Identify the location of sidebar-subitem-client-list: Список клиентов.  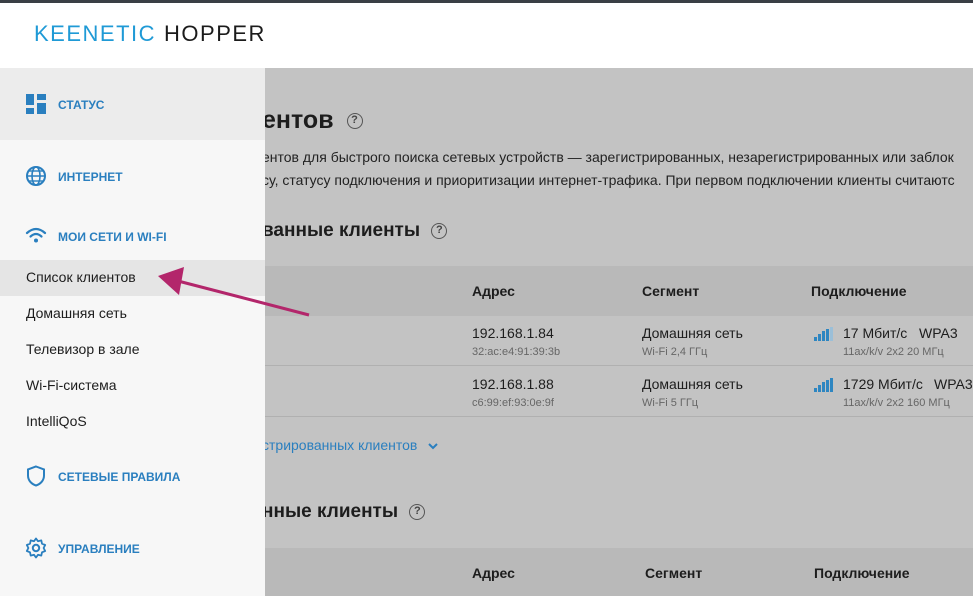
(132, 278).